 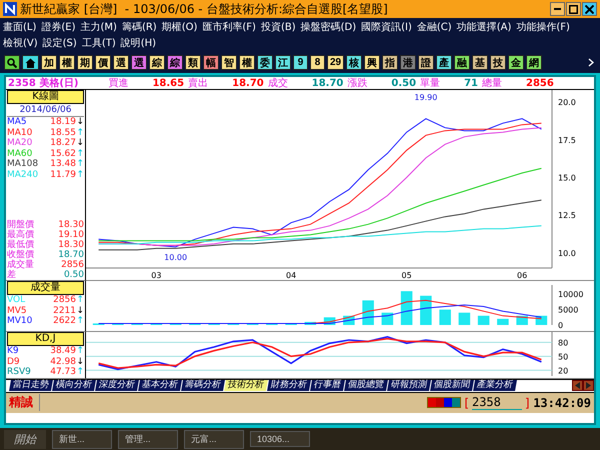 I want to click on scroll-right-button, so click(x=588, y=385).